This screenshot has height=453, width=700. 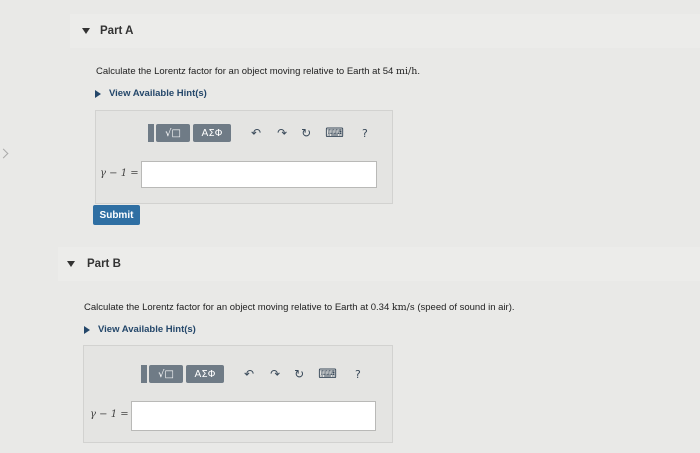 I want to click on part-a-hint-link: View Available Hint(s), so click(x=151, y=93).